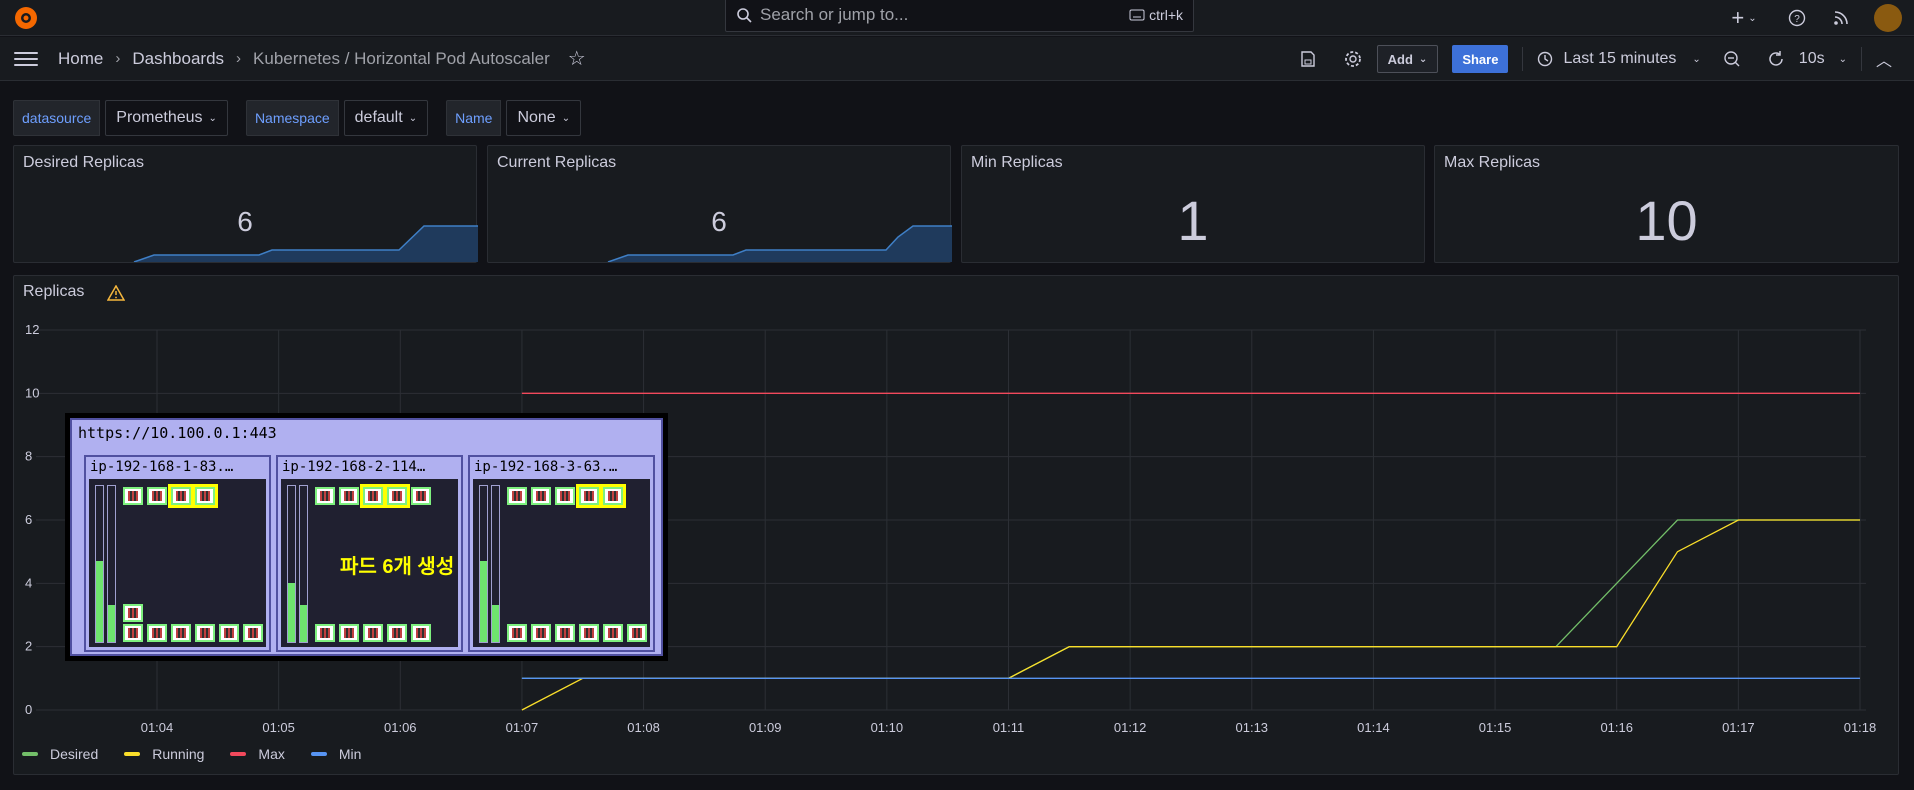 This screenshot has width=1914, height=790. What do you see at coordinates (1619, 59) in the screenshot?
I see `time-range-picker: Last 15 minutes ⌄` at bounding box center [1619, 59].